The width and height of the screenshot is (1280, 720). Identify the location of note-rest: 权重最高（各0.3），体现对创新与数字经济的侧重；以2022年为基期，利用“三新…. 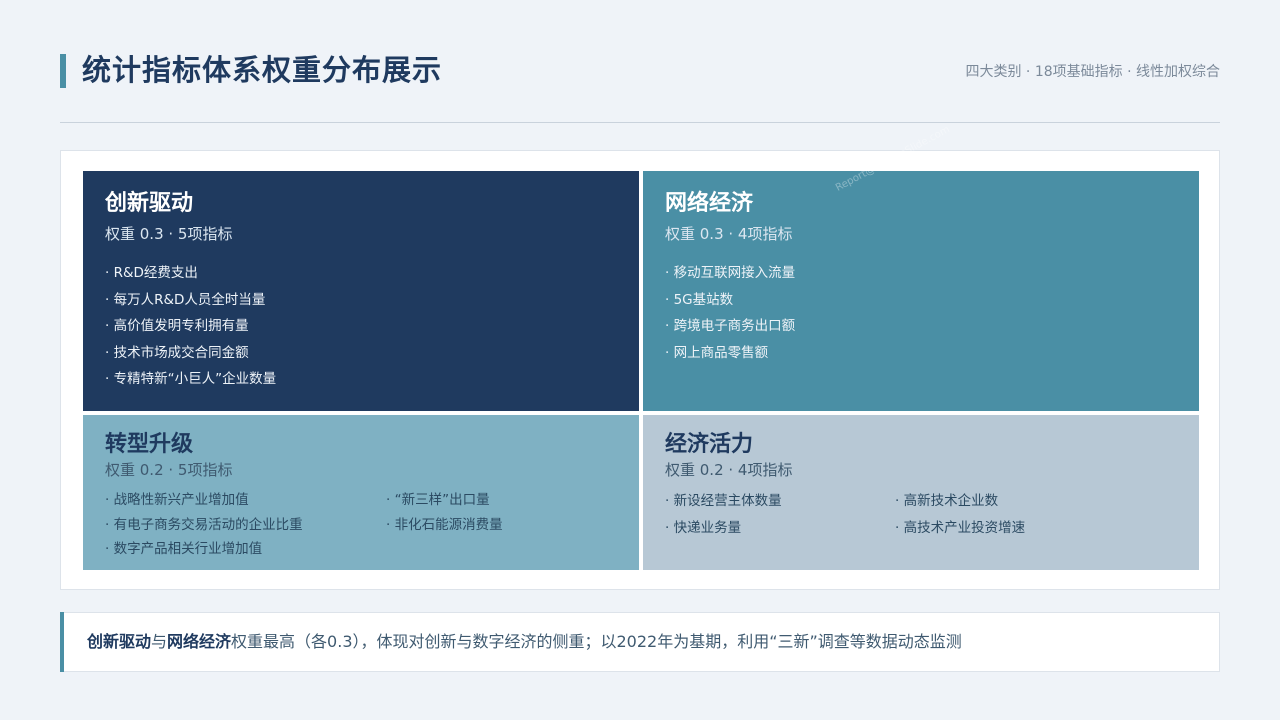
(596, 641).